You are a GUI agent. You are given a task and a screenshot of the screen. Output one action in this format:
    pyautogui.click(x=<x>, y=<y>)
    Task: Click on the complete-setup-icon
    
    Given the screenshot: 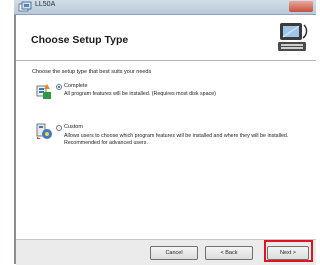 What is the action you would take?
    pyautogui.click(x=43, y=91)
    